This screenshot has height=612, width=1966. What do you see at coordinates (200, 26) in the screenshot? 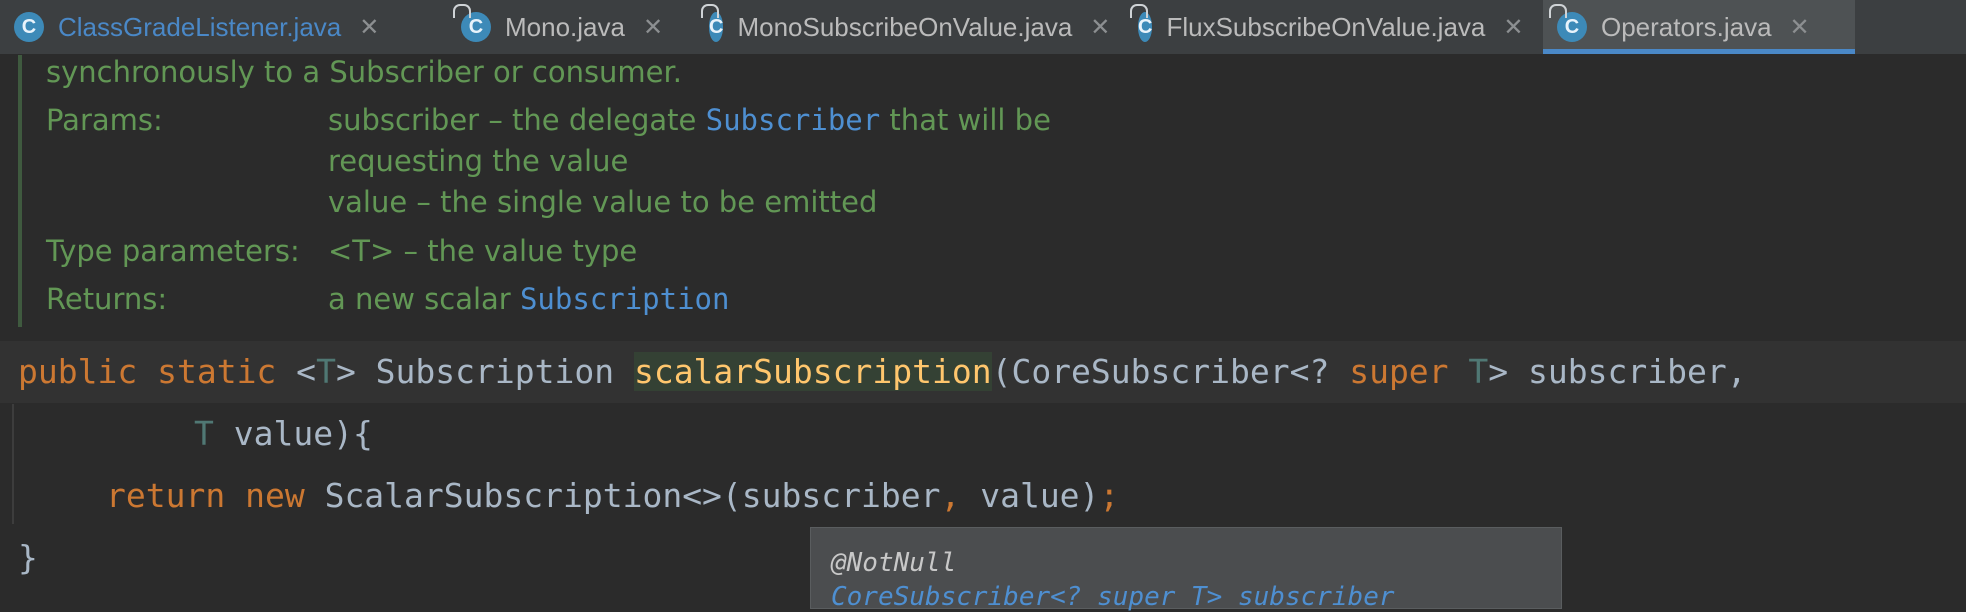
I see `tab-label: ClassGradeListener.java` at bounding box center [200, 26].